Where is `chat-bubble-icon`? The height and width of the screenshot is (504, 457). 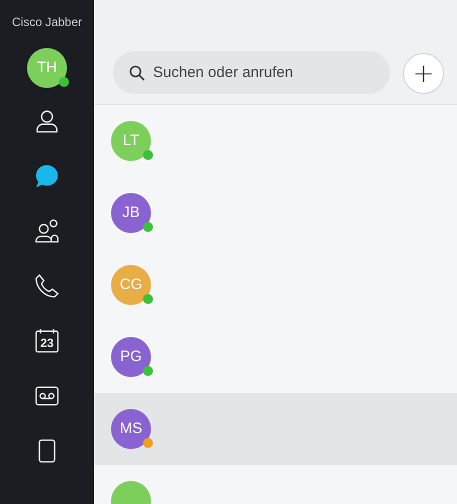
chat-bubble-icon is located at coordinates (47, 176).